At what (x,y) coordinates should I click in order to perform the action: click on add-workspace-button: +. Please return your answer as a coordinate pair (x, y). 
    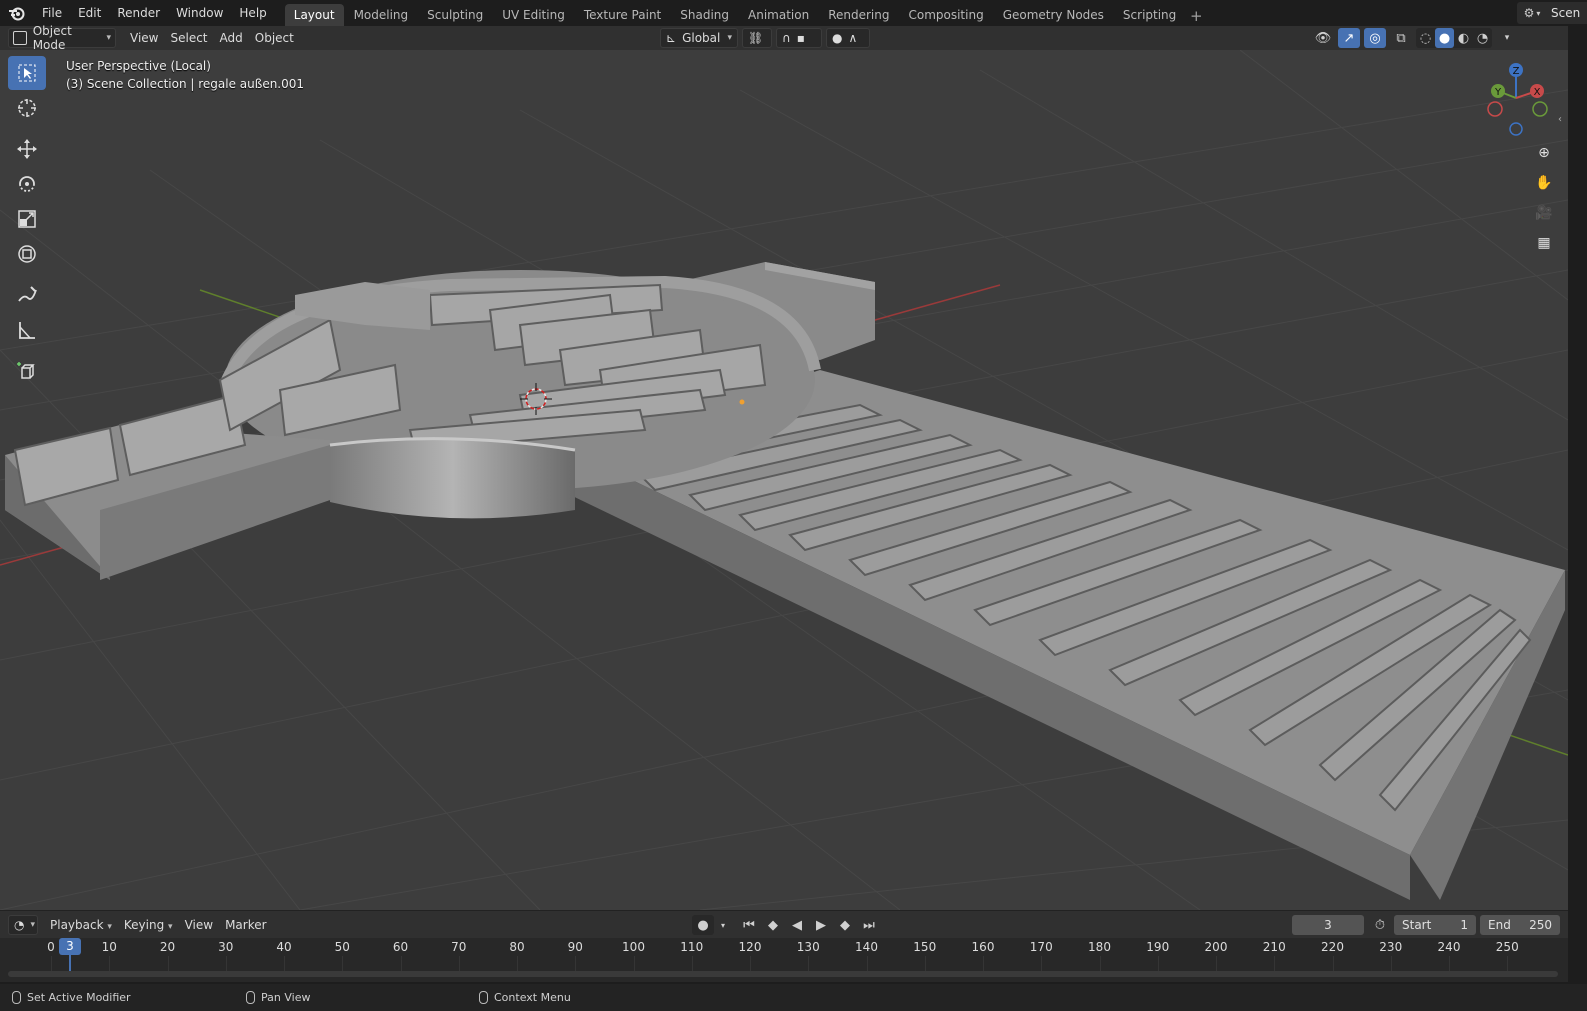
    Looking at the image, I should click on (1196, 16).